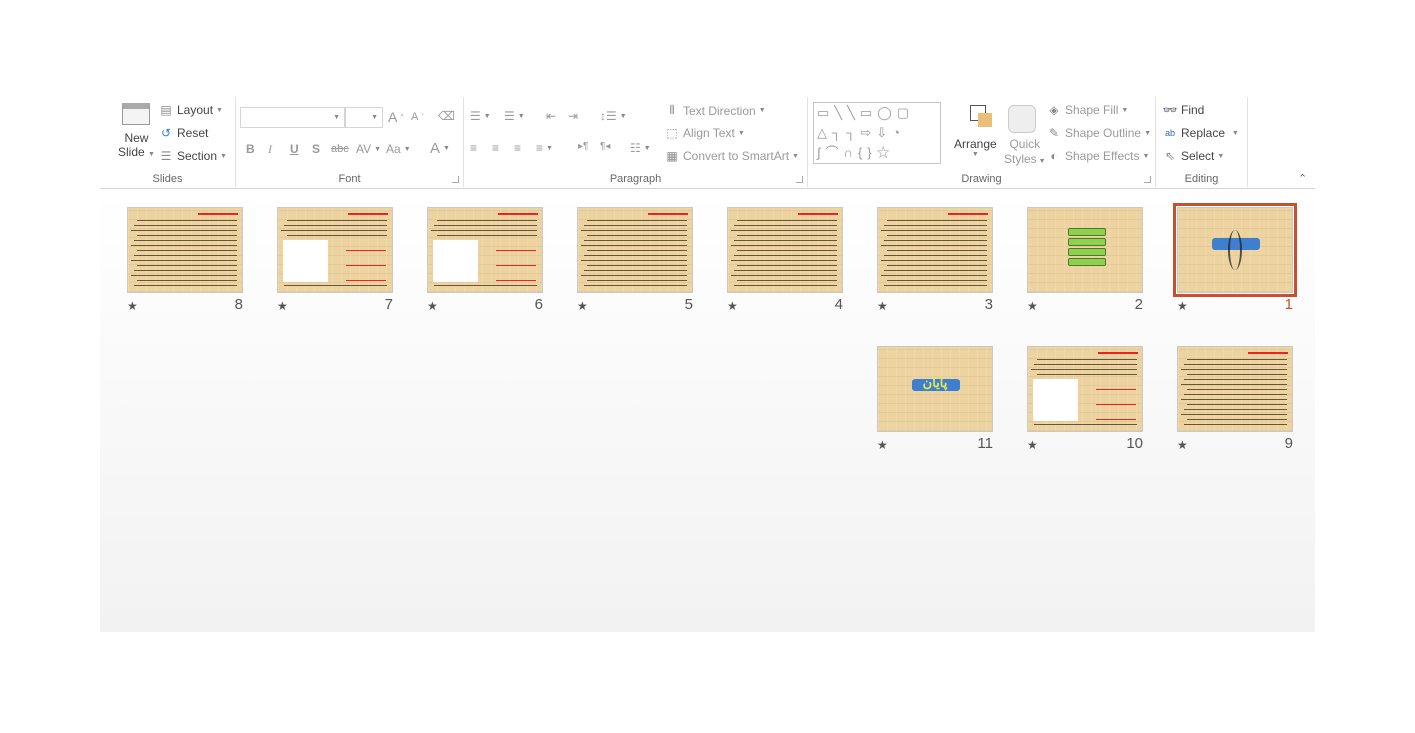 The width and height of the screenshot is (1415, 733). What do you see at coordinates (1193, 156) in the screenshot?
I see `select-button: ⇖ Select ▼` at bounding box center [1193, 156].